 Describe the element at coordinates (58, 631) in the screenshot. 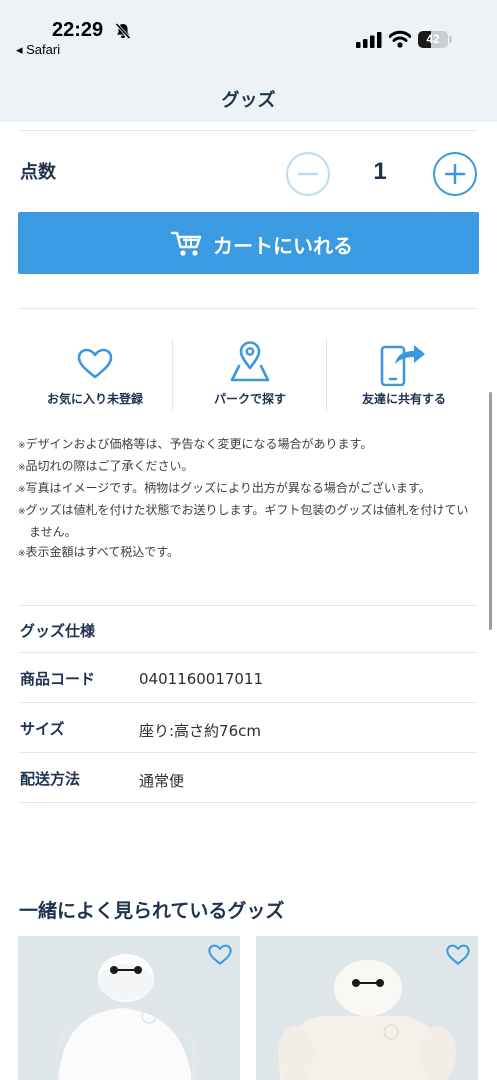

I see `spec-heading: グッズ仕様` at that location.